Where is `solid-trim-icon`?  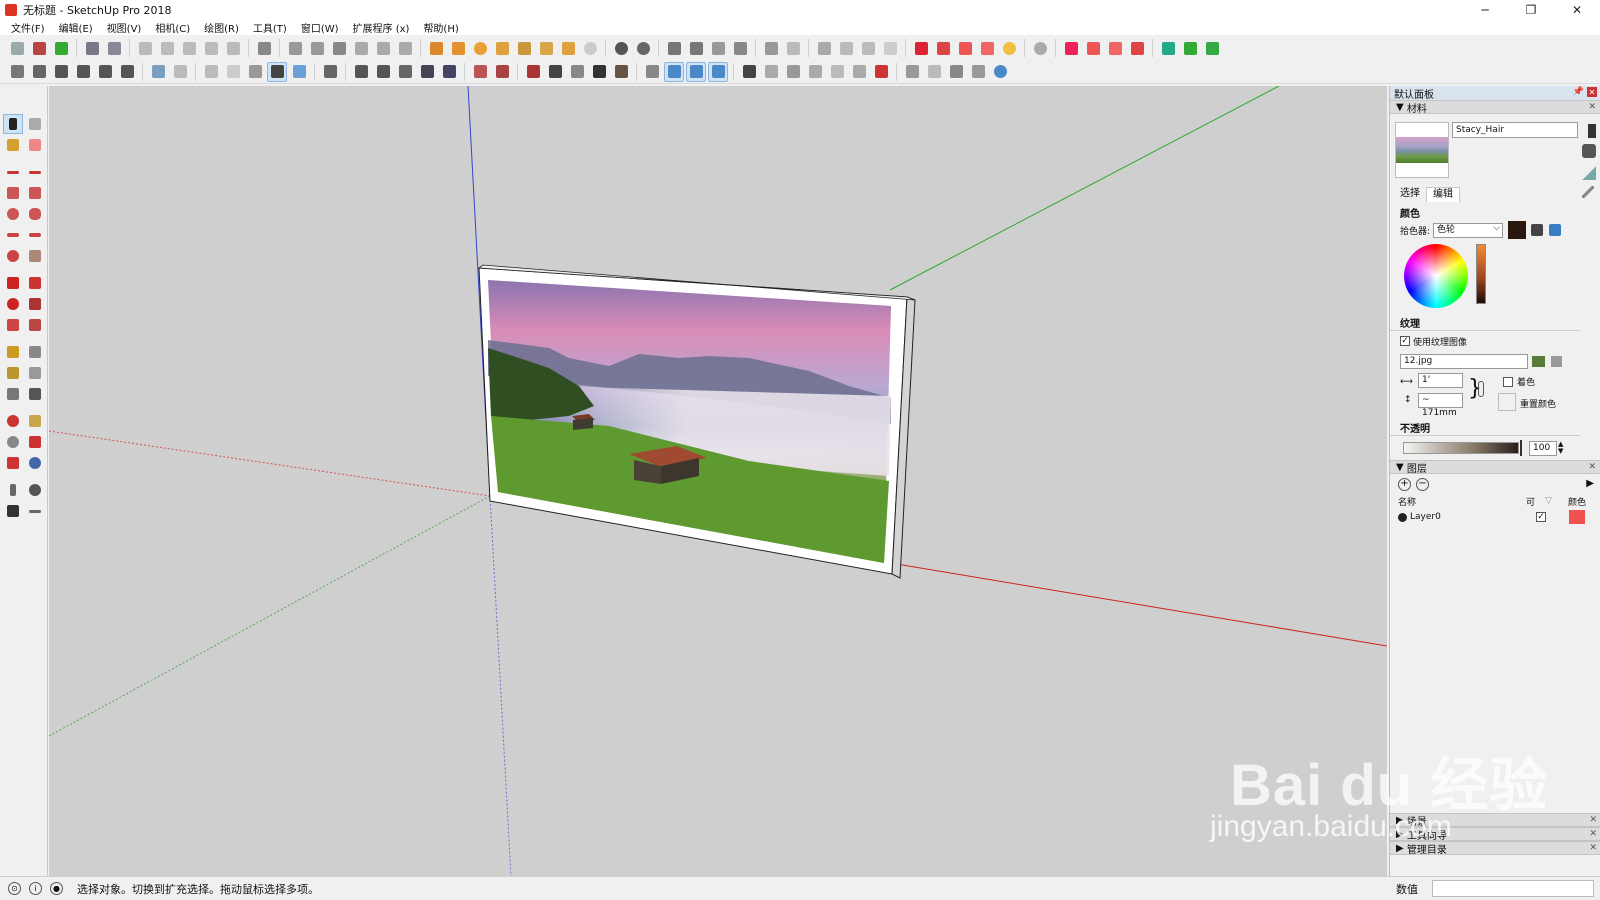 solid-trim-icon is located at coordinates (427, 72).